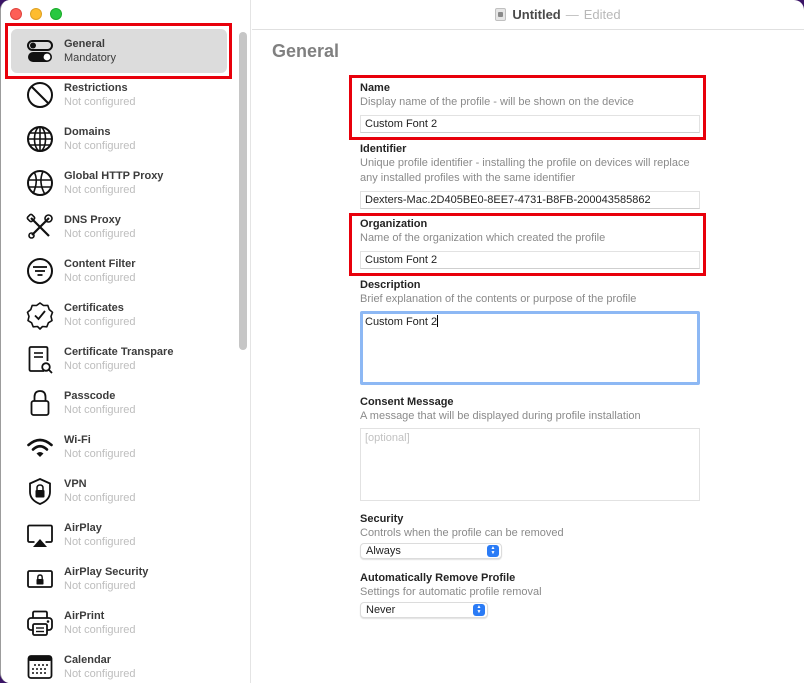  What do you see at coordinates (119, 403) in the screenshot?
I see `sidebar-item-passcode: Passcode Not configured` at bounding box center [119, 403].